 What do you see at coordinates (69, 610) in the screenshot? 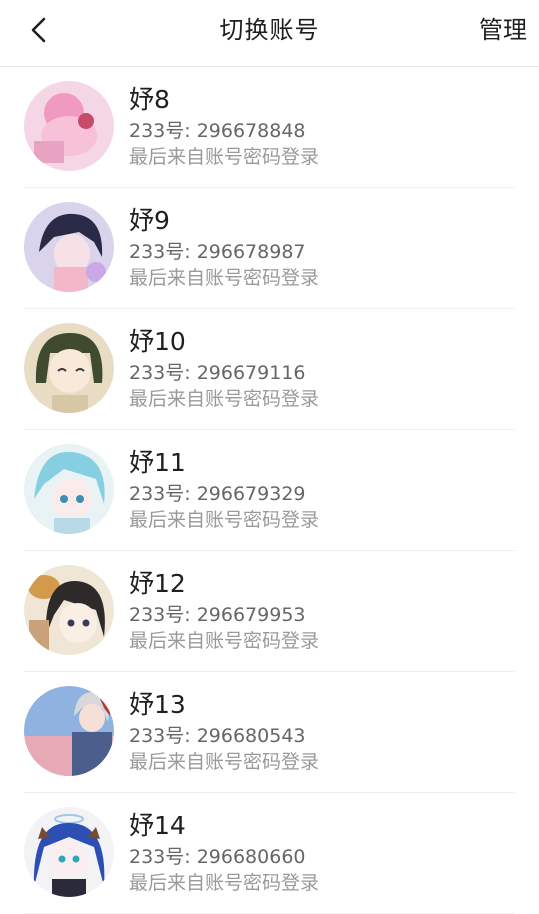
I see `anime-avatar-cat-girl-icon` at bounding box center [69, 610].